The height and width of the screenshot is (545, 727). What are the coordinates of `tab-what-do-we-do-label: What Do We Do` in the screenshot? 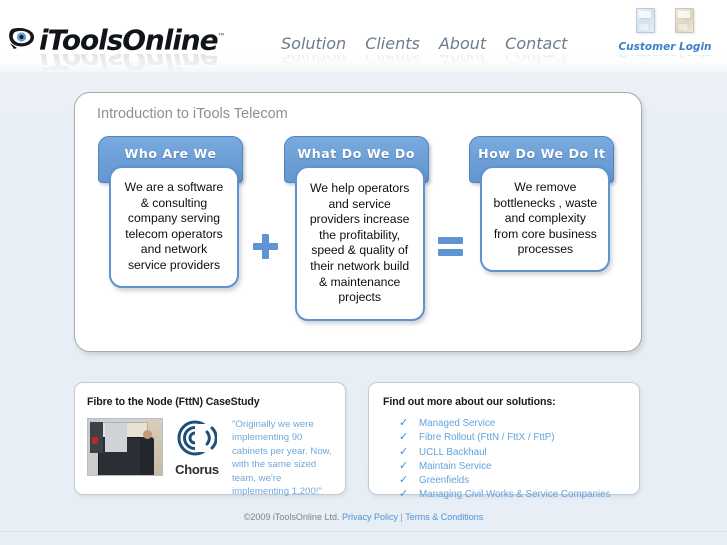 It's located at (356, 153).